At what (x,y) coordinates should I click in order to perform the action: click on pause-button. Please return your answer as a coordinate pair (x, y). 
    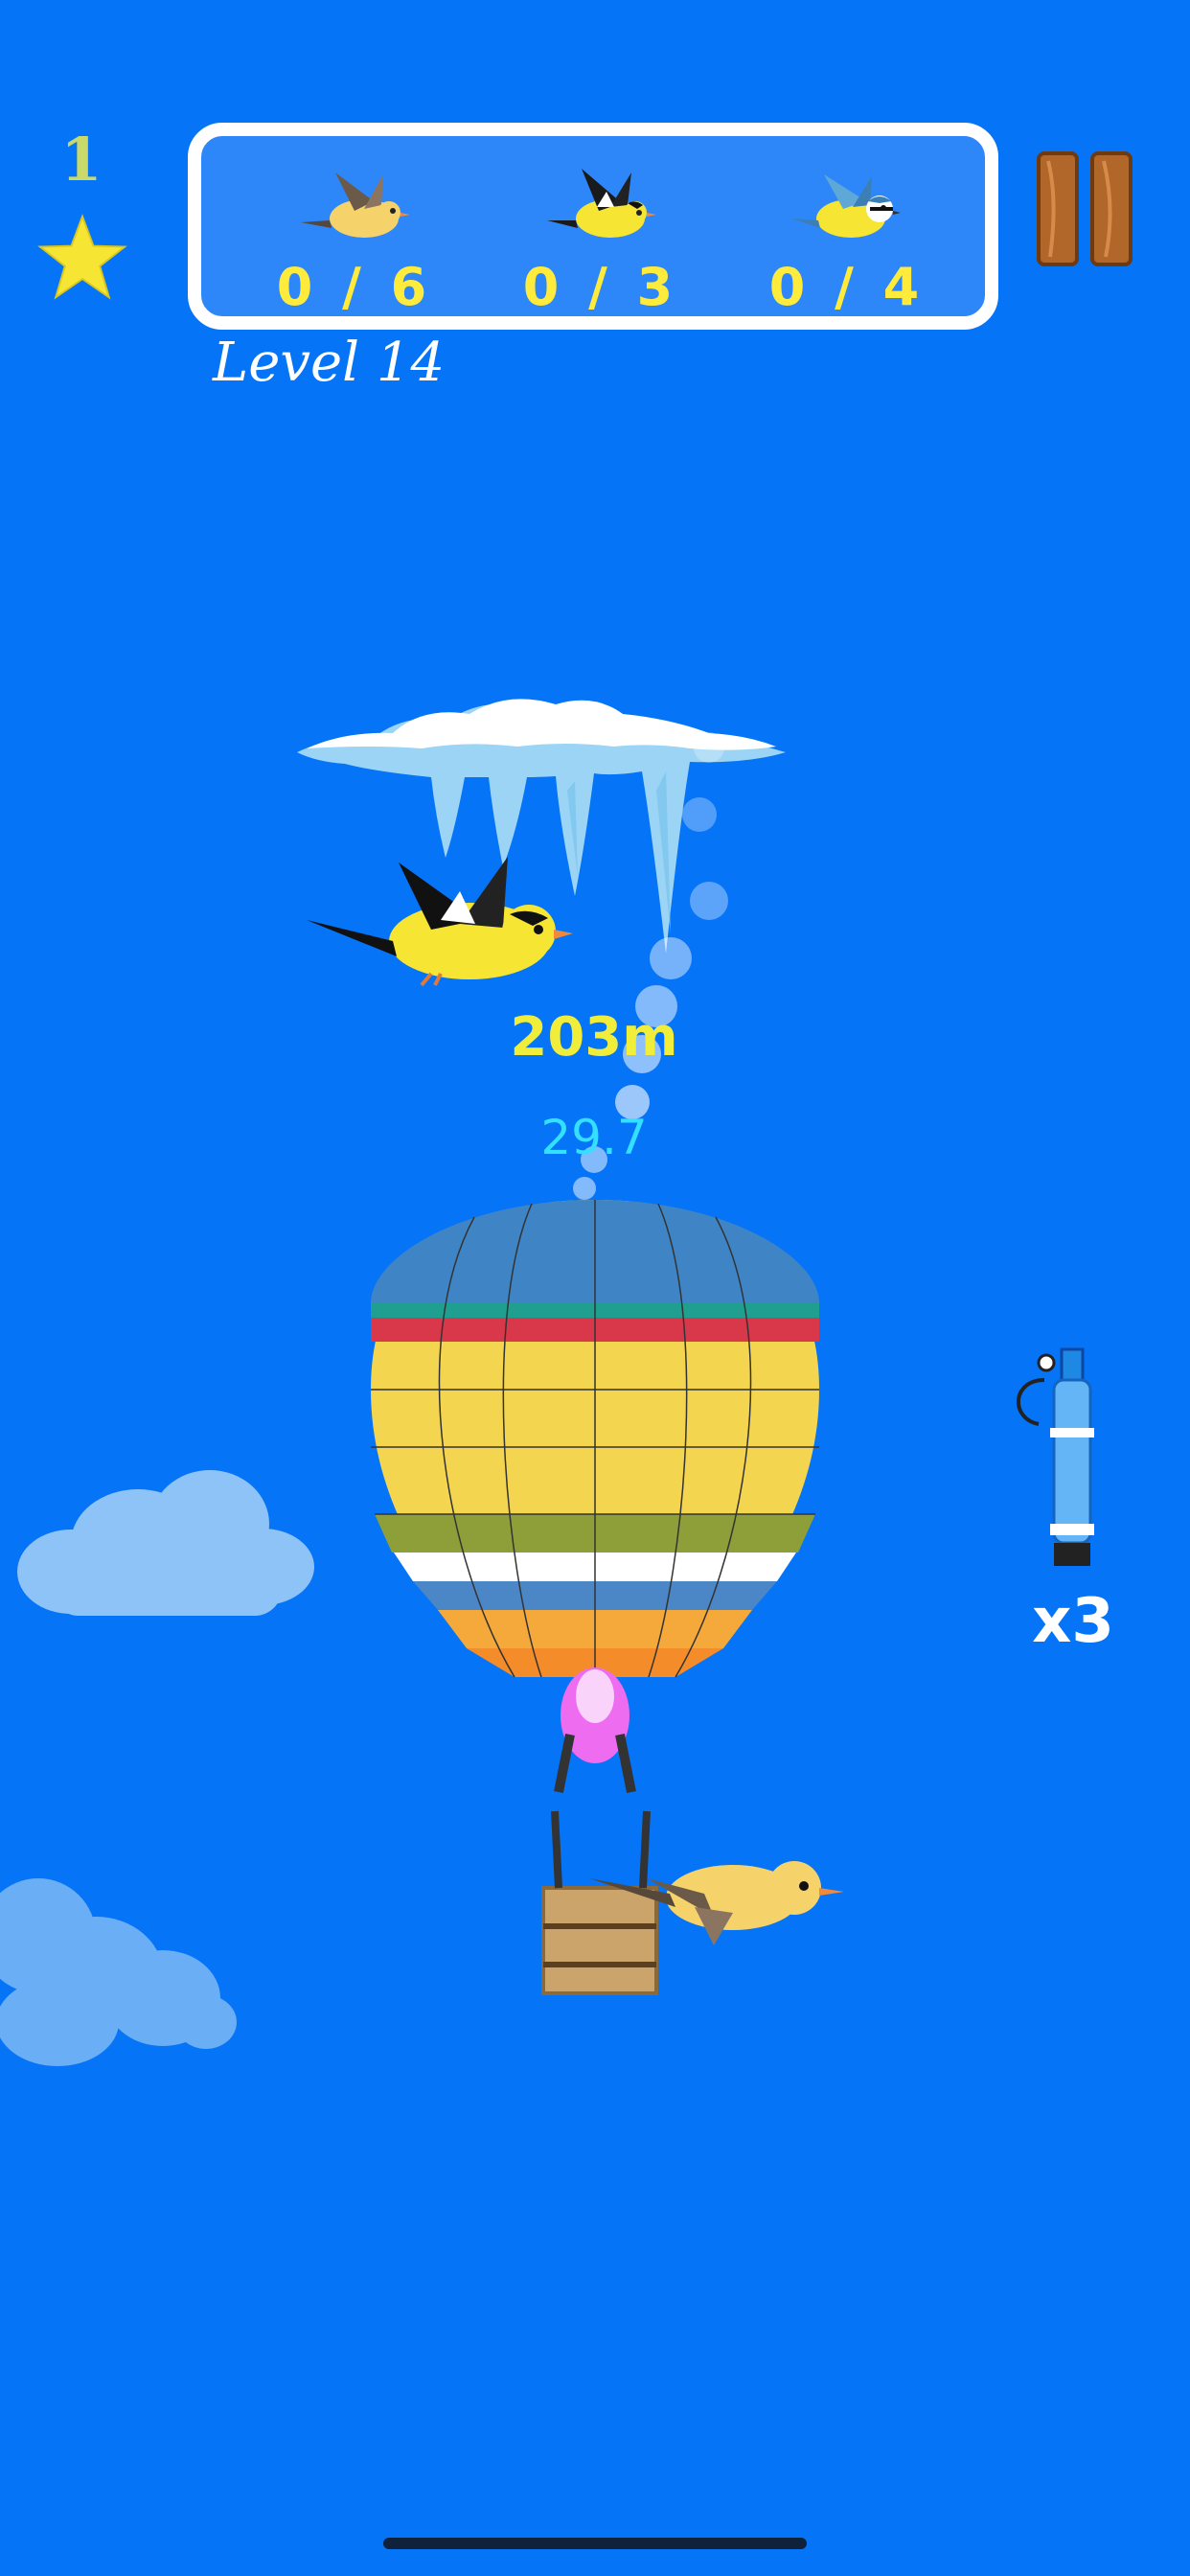
    Looking at the image, I should click on (1085, 208).